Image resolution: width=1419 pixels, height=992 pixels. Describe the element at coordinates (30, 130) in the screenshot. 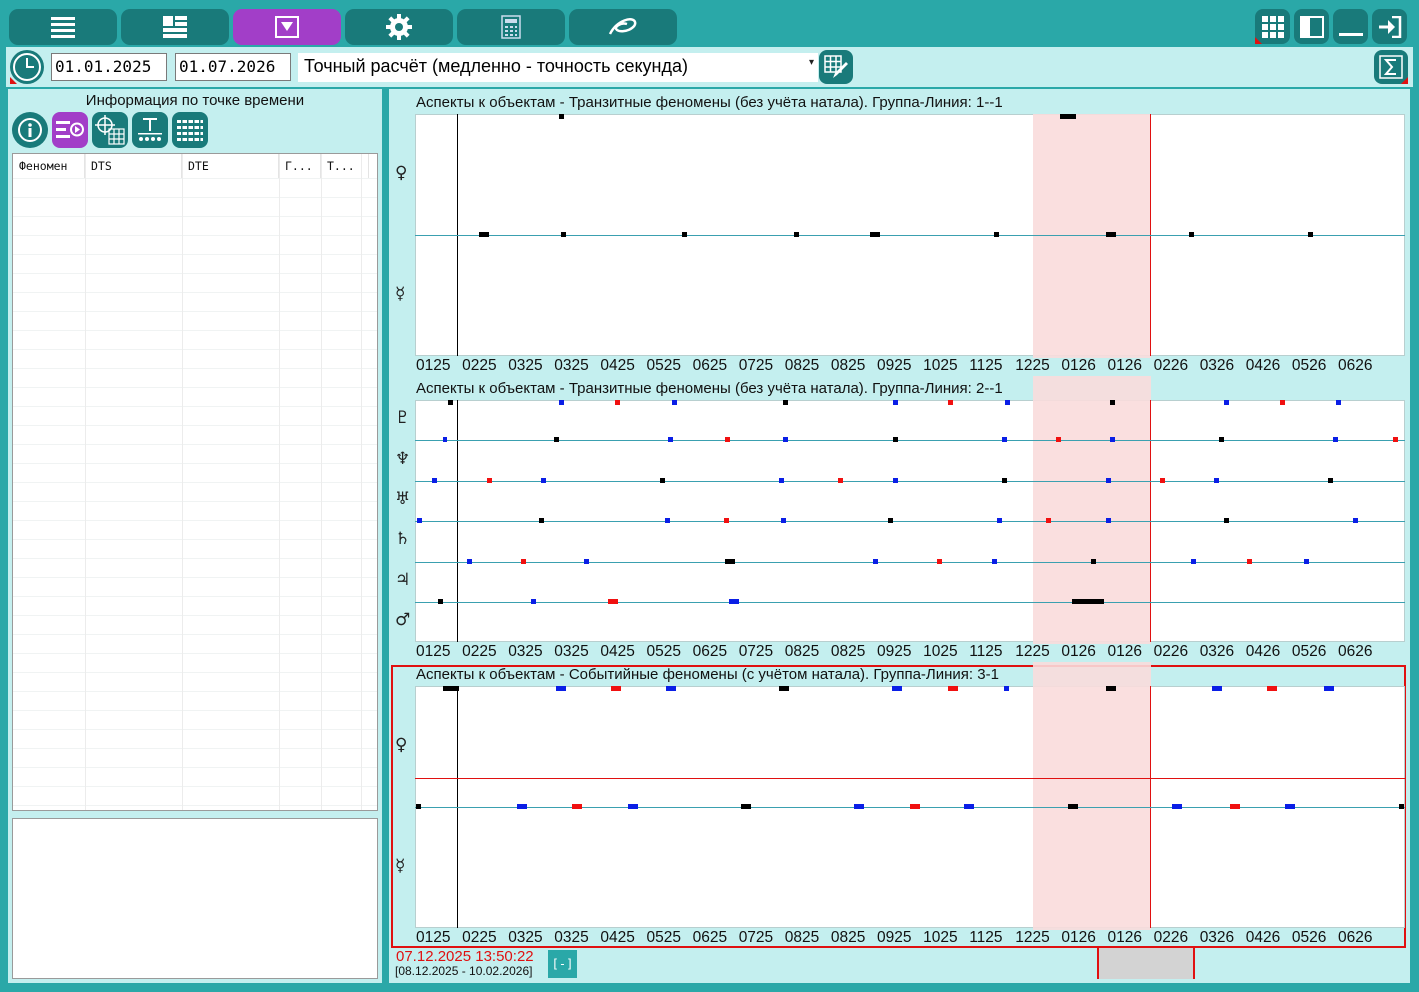

I see `info-button` at that location.